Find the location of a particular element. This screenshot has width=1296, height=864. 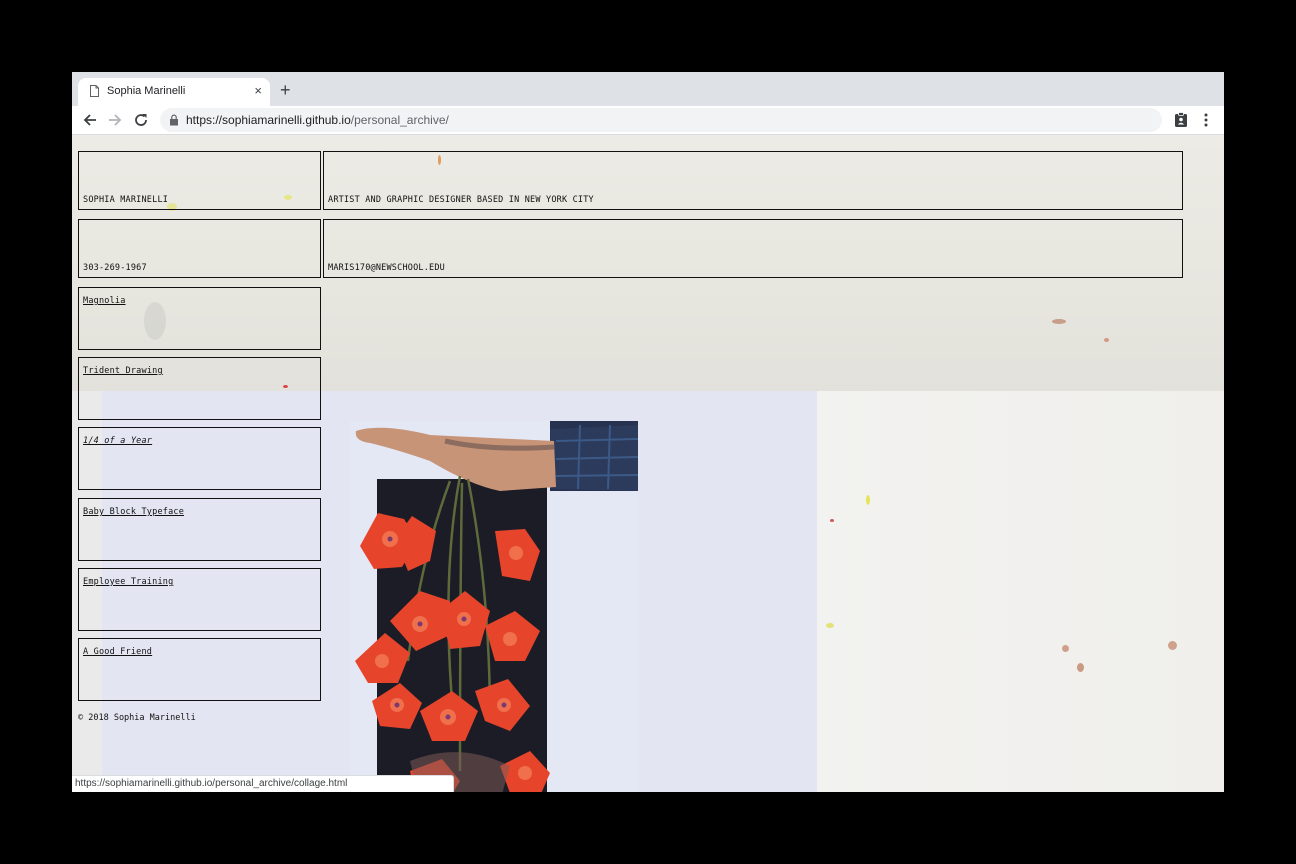

flower-collage-image is located at coordinates (494, 606).